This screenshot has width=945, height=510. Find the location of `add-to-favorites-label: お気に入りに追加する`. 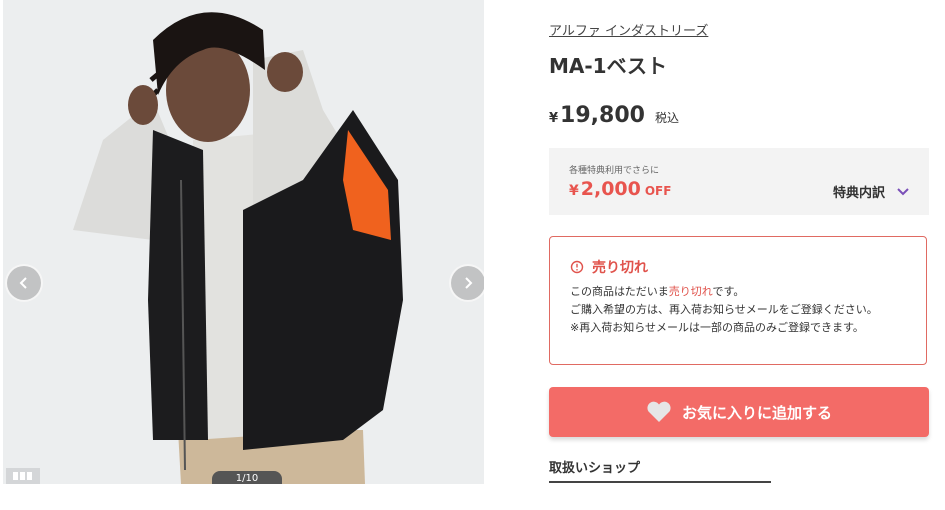

add-to-favorites-label: お気に入りに追加する is located at coordinates (756, 412).